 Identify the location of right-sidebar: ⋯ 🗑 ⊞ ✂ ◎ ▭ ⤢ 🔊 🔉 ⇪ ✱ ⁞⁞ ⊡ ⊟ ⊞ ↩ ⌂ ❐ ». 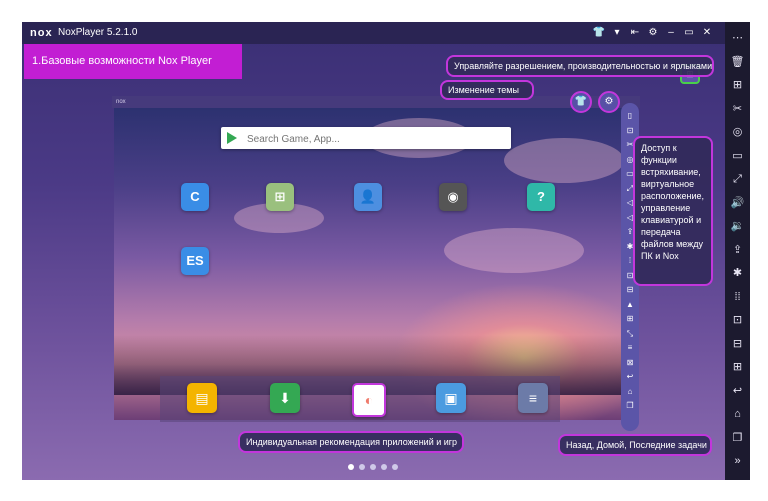
(737, 251).